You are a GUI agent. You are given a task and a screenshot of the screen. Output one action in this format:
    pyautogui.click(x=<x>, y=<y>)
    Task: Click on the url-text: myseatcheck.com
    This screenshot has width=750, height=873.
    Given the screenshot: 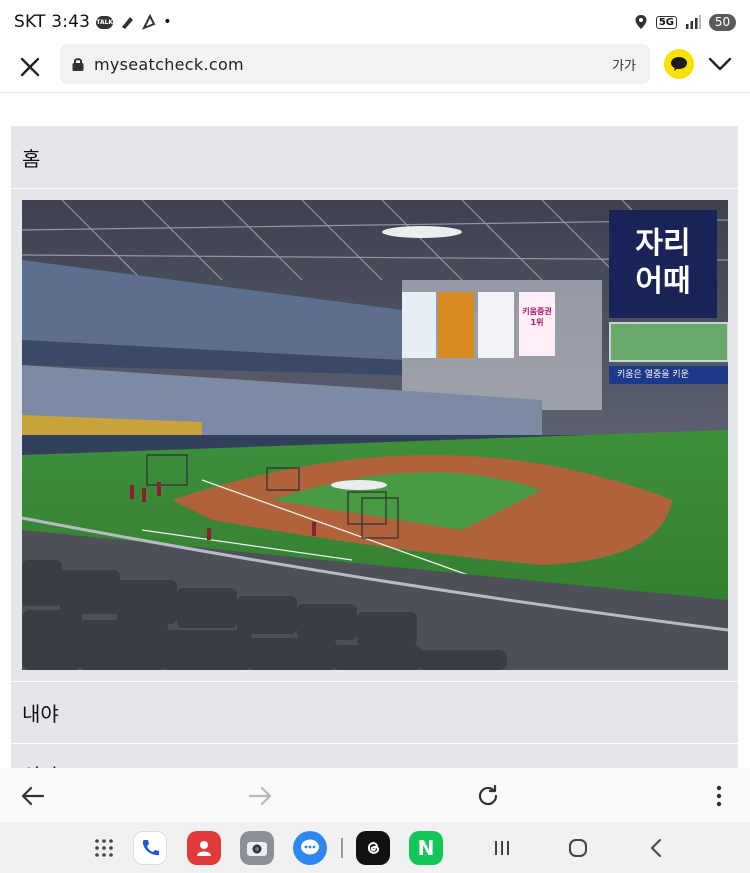 What is the action you would take?
    pyautogui.click(x=169, y=64)
    